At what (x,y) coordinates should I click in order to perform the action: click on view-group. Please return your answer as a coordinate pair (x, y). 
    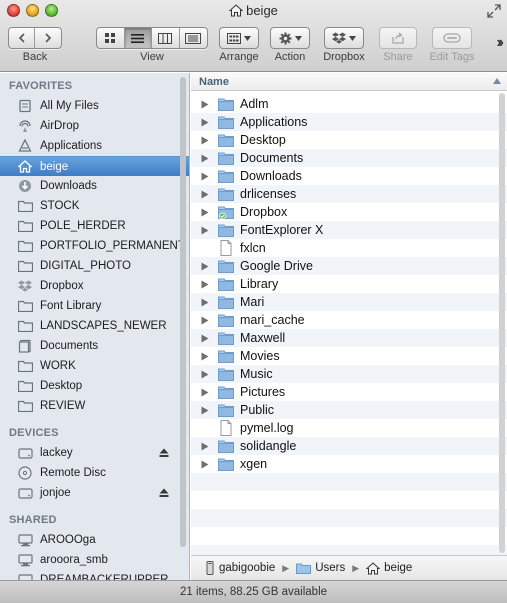
    Looking at the image, I should click on (152, 38).